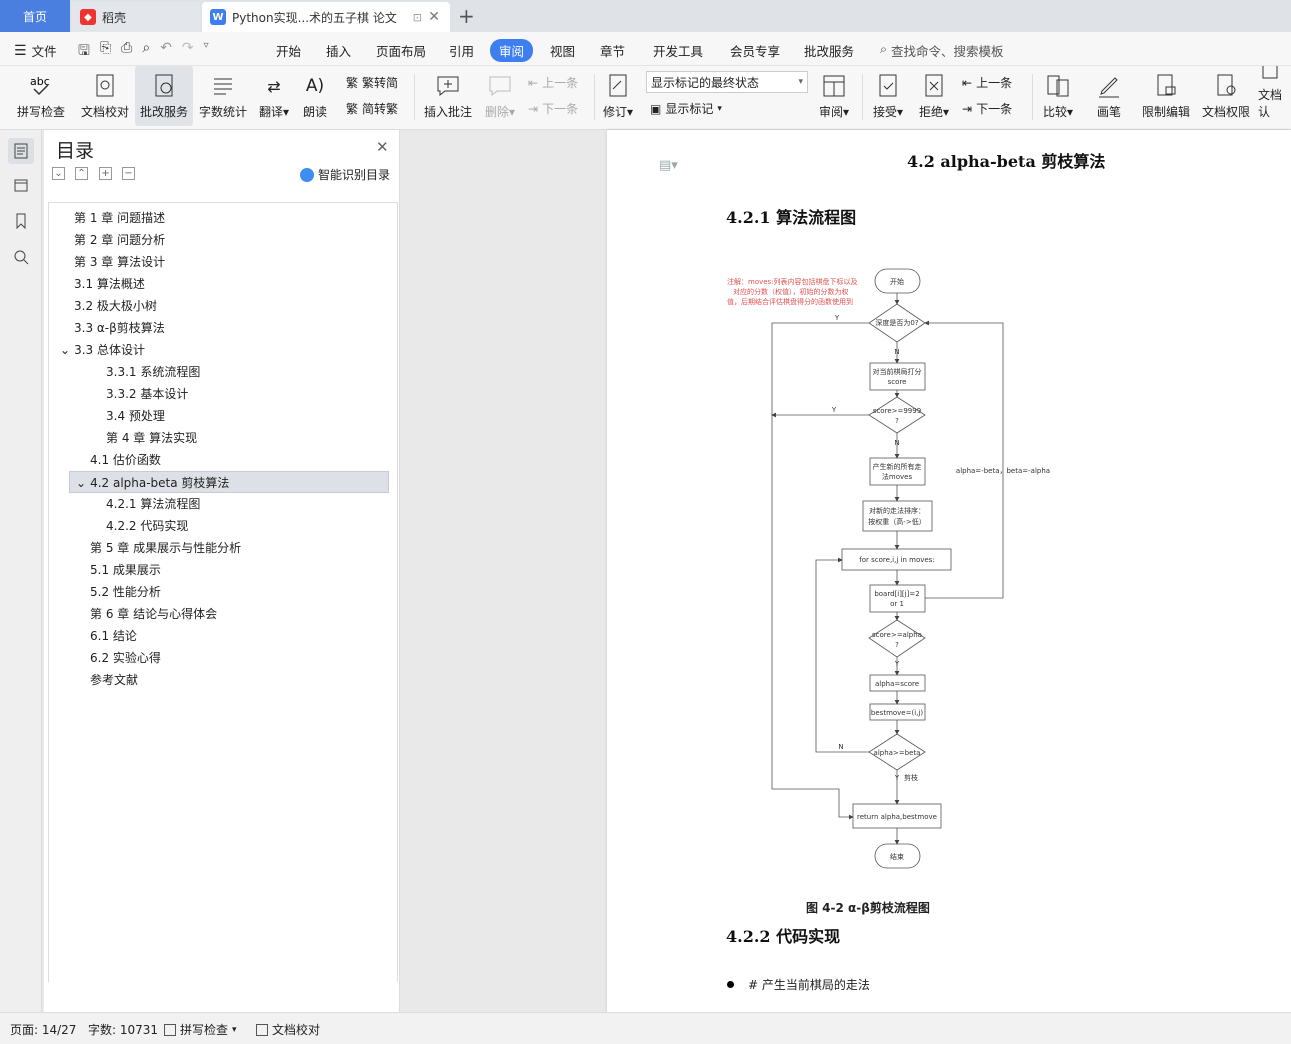  I want to click on spell-check-icon: abc, so click(41, 86).